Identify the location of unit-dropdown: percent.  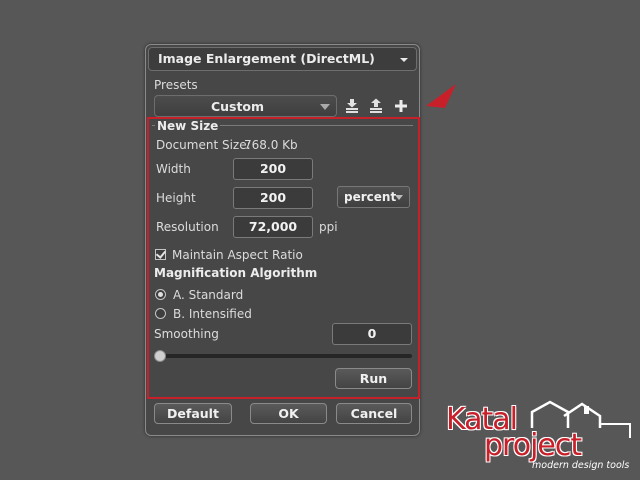
(373, 197).